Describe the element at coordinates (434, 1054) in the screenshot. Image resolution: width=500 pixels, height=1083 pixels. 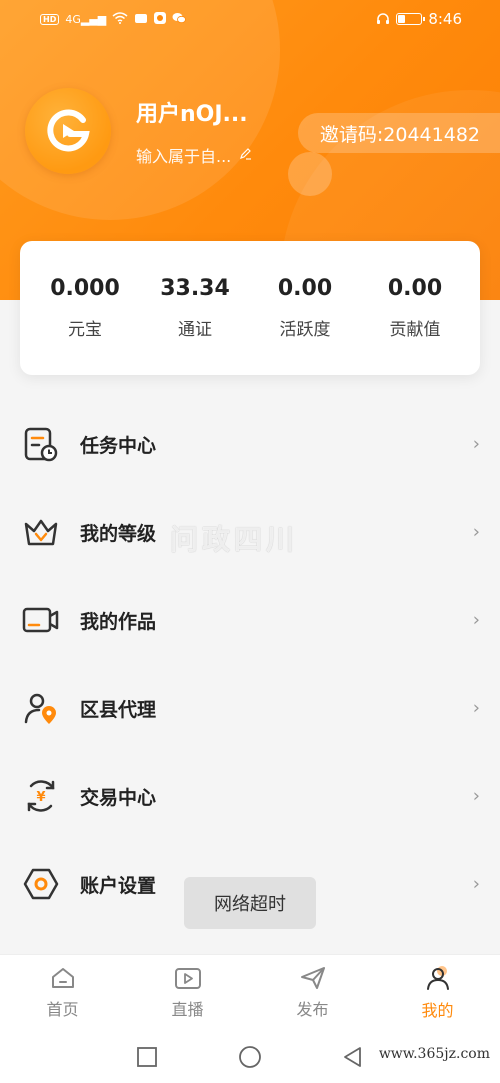
I see `footer-watermark-url: www.365jz.com` at that location.